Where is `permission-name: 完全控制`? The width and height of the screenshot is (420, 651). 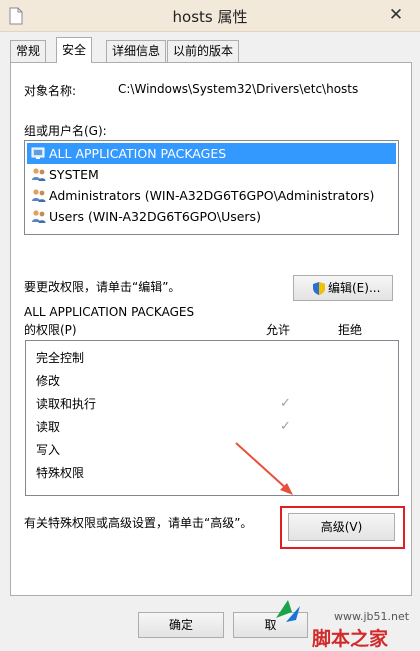
permission-name: 完全控制 is located at coordinates (60, 358).